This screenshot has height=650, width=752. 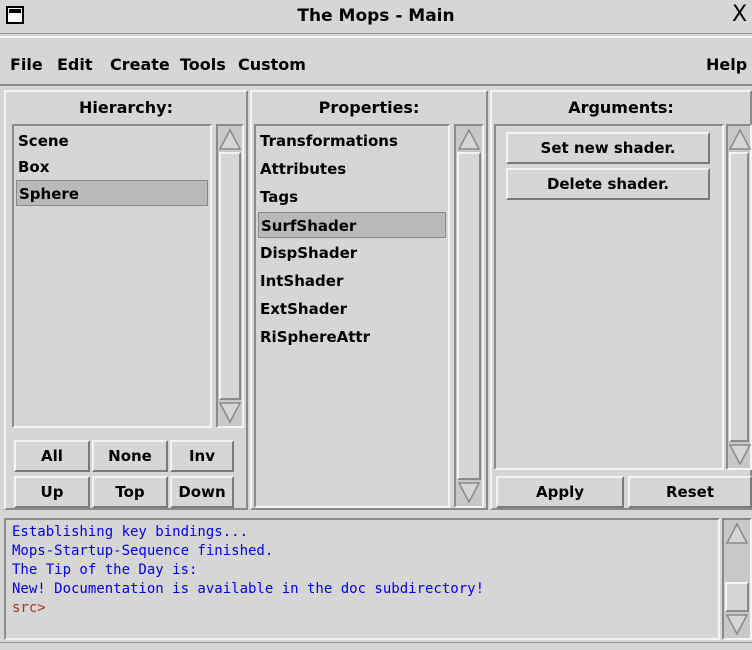 I want to click on hierarchy-list: Scene Box Sphere, so click(x=112, y=276).